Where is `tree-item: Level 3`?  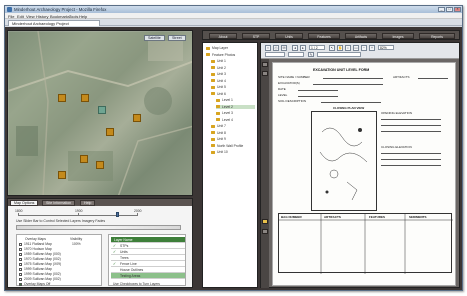 tree-item: Level 3 is located at coordinates (235, 113).